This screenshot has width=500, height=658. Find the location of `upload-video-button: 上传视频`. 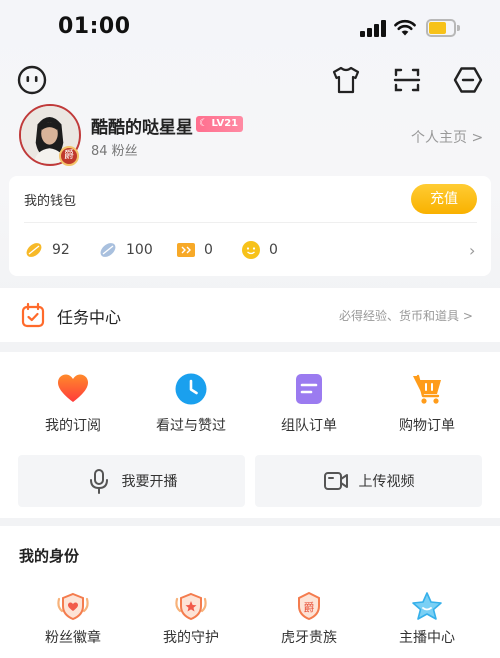

upload-video-button: 上传视频 is located at coordinates (368, 481).